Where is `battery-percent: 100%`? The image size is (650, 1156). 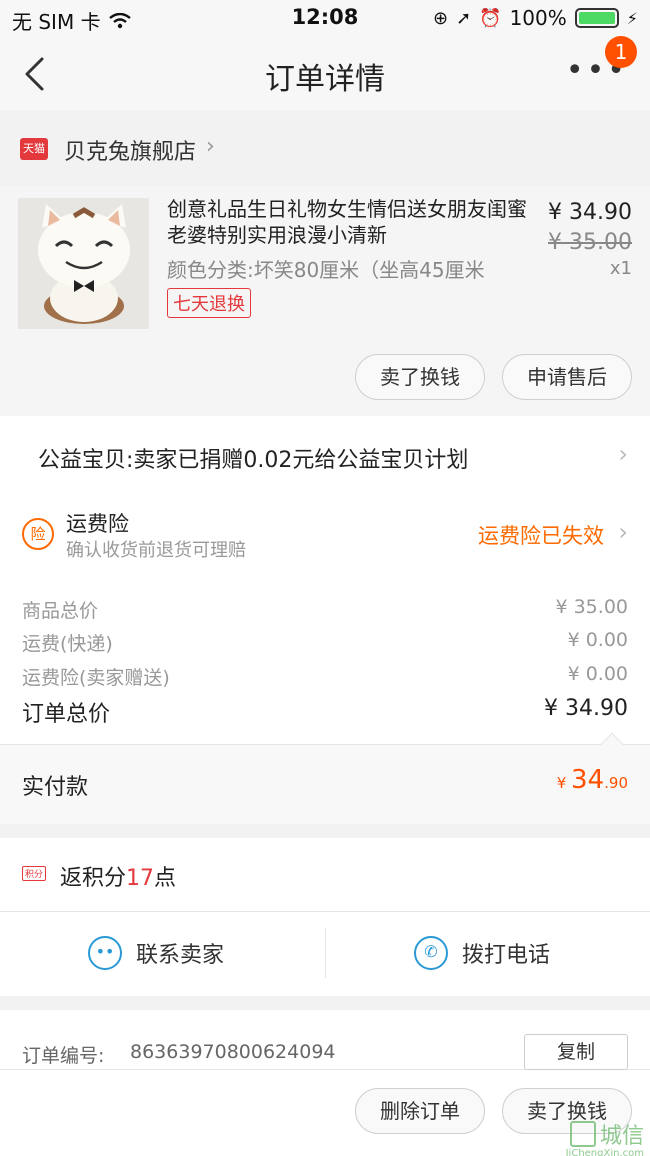 battery-percent: 100% is located at coordinates (538, 18).